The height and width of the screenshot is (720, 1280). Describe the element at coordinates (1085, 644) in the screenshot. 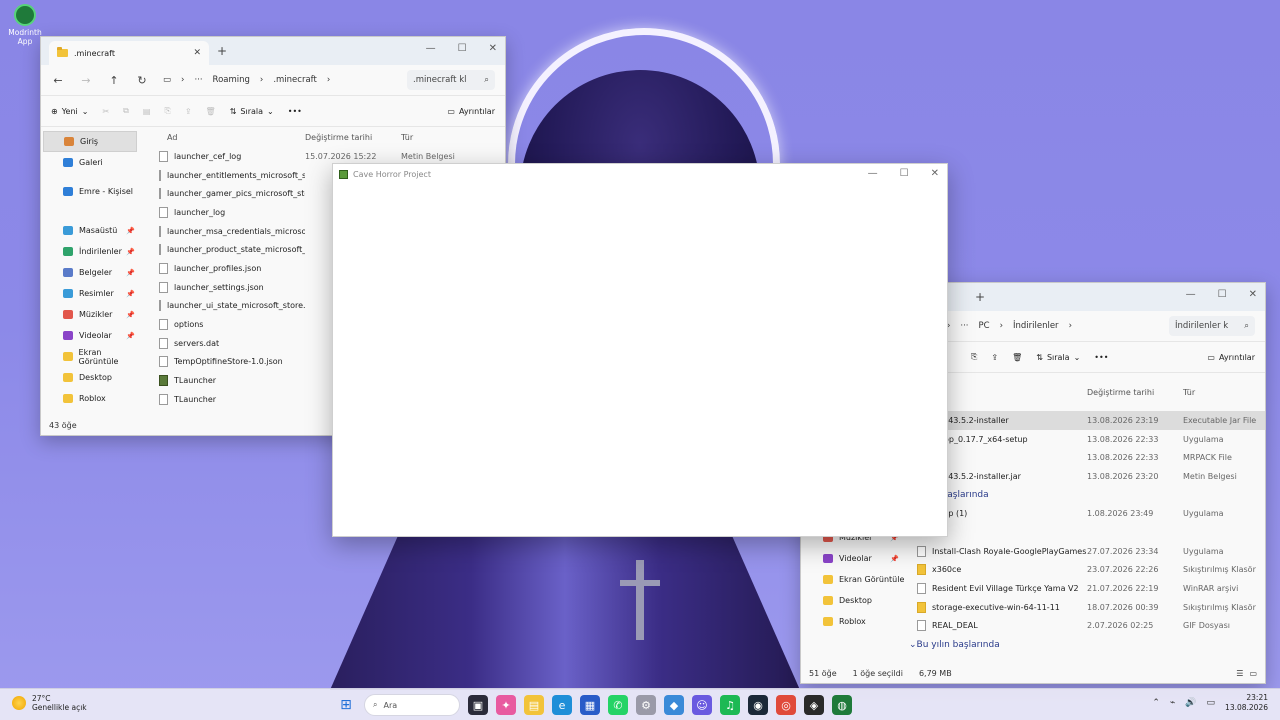

I see `group-header: ⌄ Bu yılın başlarında` at that location.